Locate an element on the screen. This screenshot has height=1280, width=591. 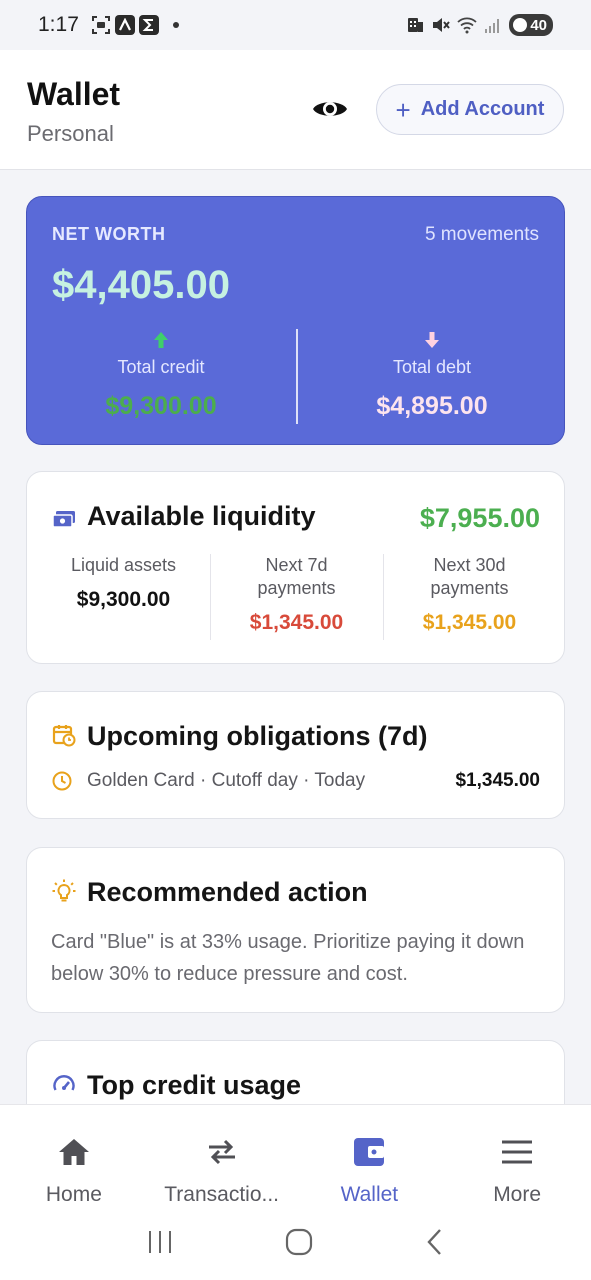
system-nav-bar is located at coordinates (295, 1244).